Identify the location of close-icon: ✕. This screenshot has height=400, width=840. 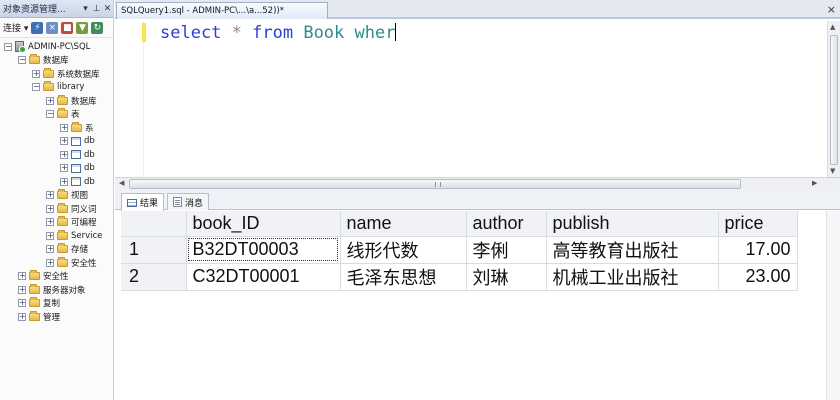
(107, 9).